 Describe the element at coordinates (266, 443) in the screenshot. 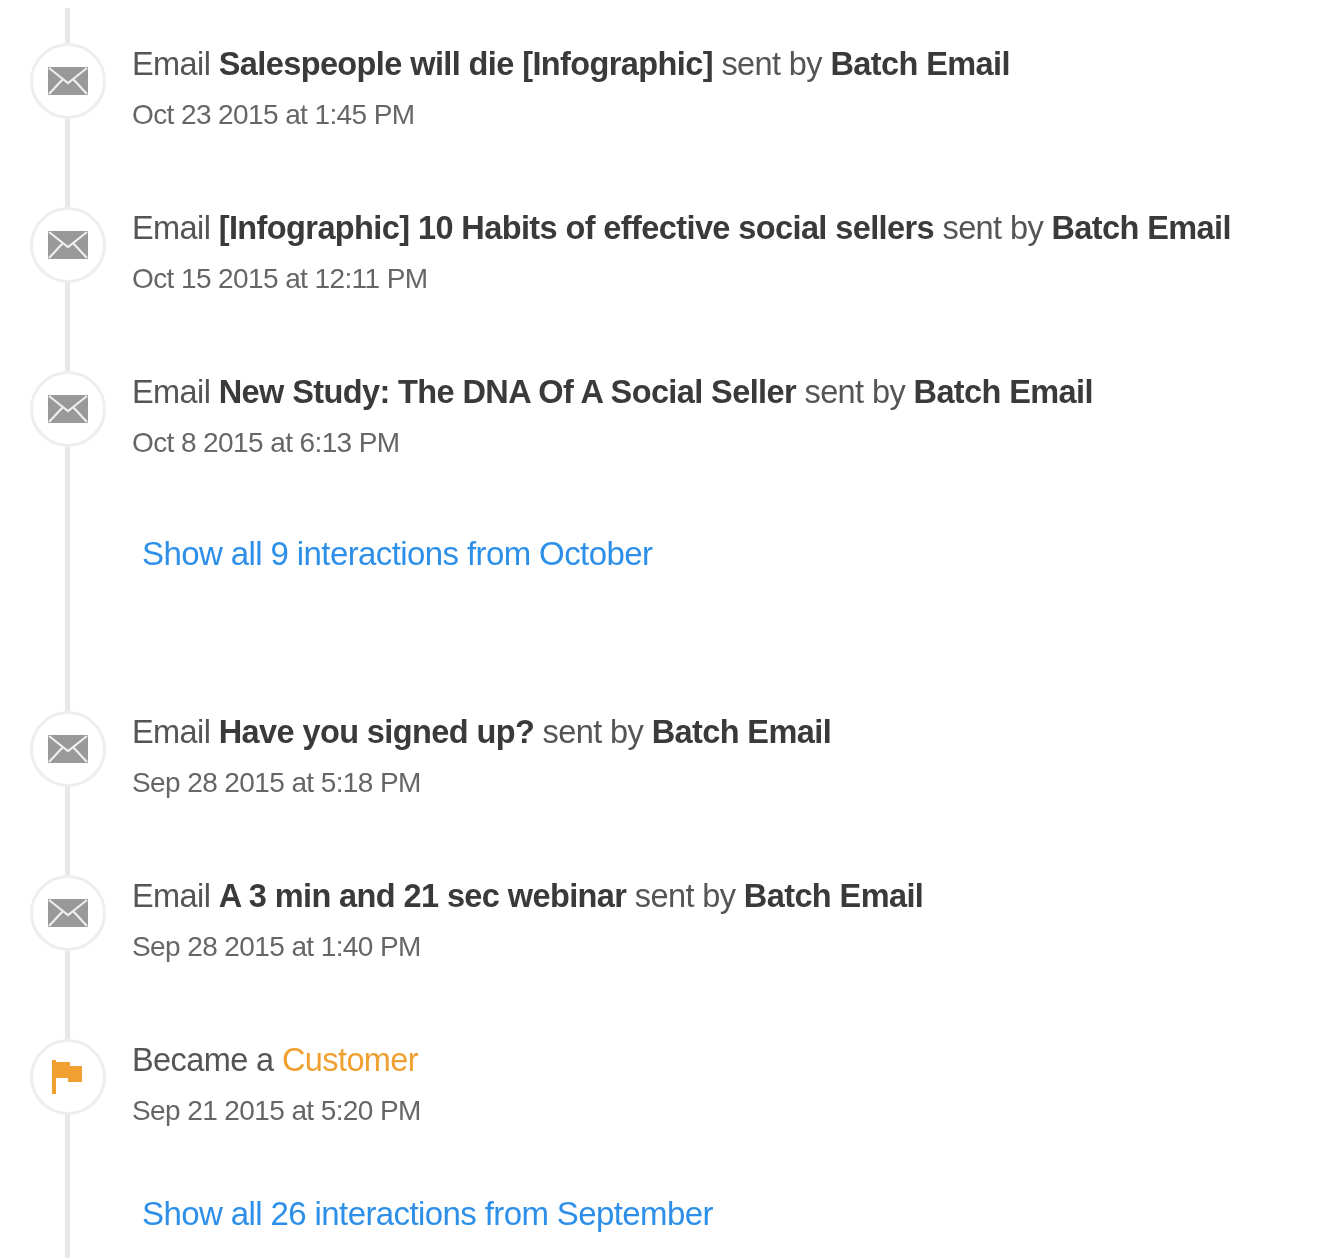

I see `event-date: Oct 8 2015 at 6:13 PM` at that location.